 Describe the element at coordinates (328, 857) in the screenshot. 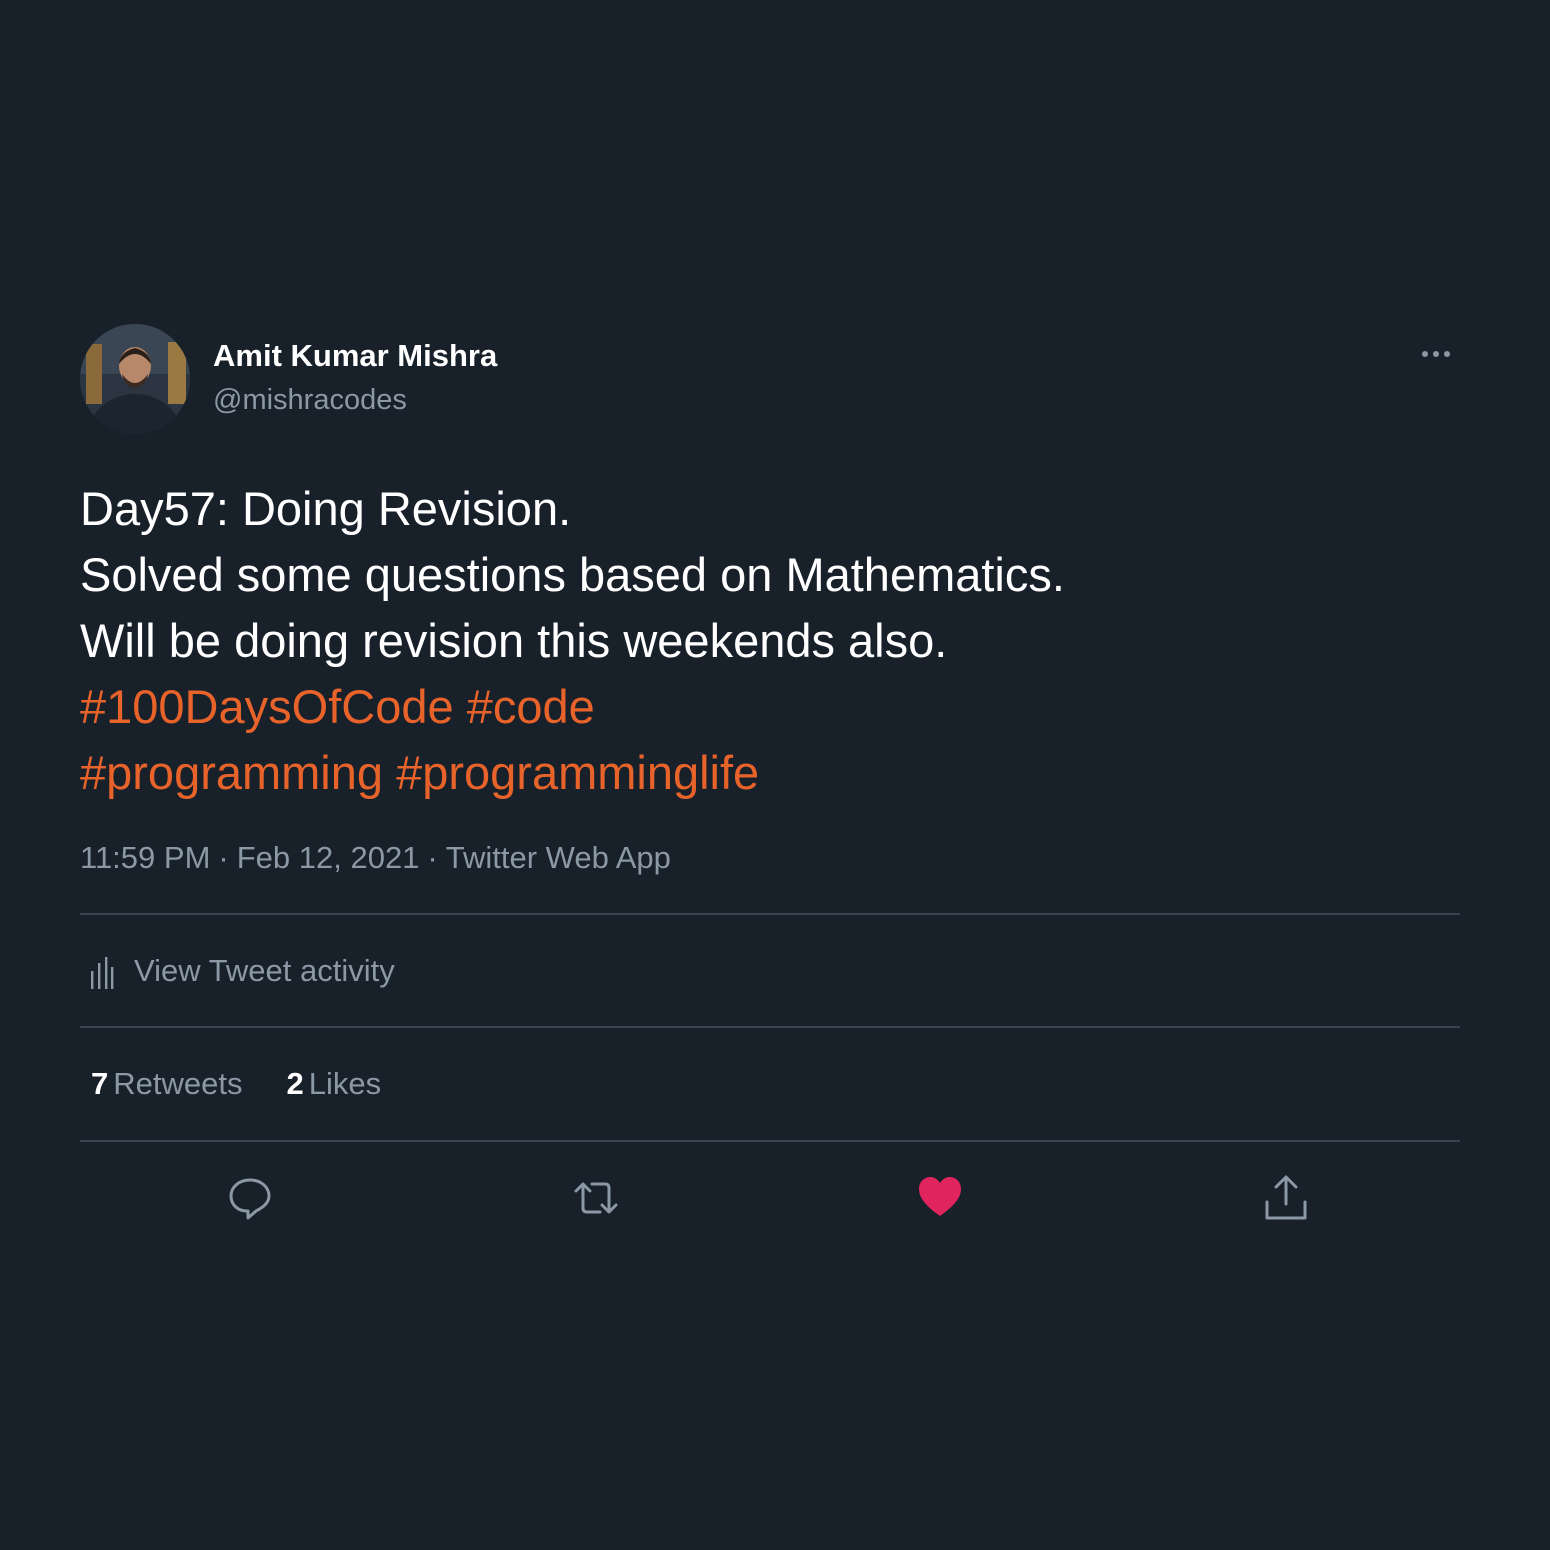

I see `tweet-date: Feb 12, 2021` at that location.